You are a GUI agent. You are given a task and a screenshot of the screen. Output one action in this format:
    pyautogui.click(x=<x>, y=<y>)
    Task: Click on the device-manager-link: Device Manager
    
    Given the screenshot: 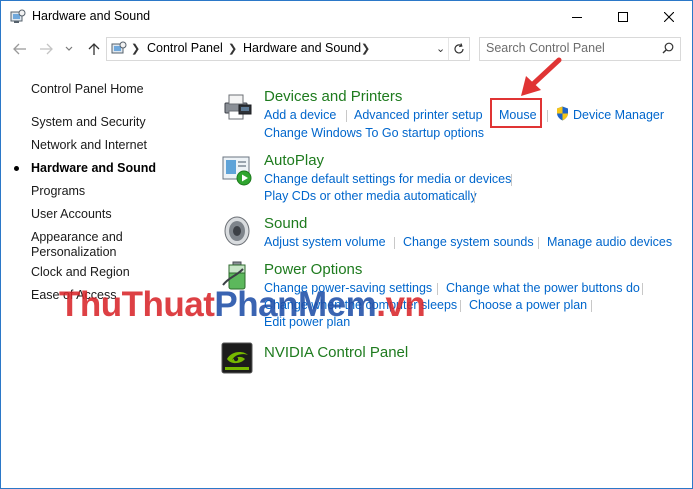 What is the action you would take?
    pyautogui.click(x=618, y=115)
    